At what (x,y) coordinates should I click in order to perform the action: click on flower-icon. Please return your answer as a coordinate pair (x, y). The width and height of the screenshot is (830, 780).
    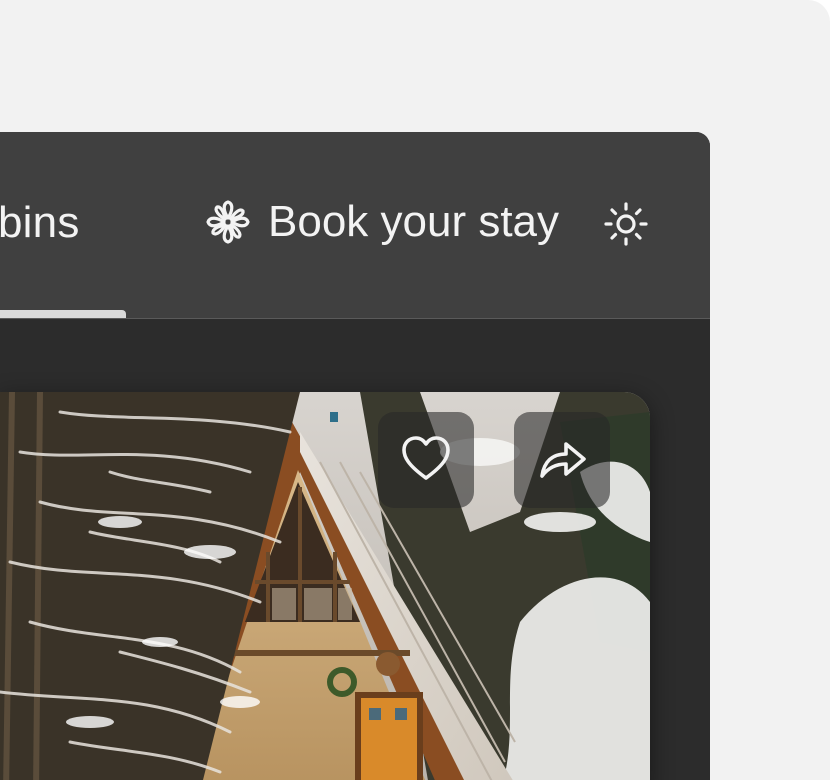
    Looking at the image, I should click on (228, 222).